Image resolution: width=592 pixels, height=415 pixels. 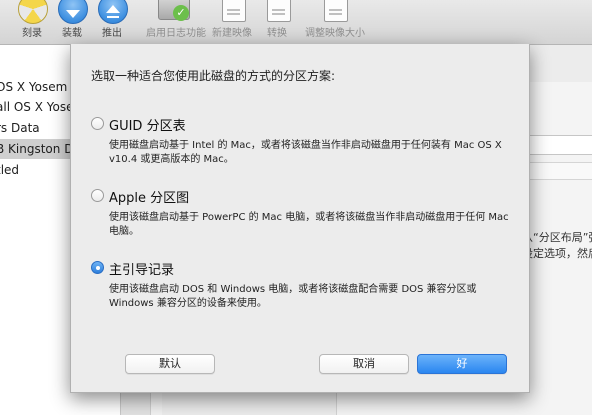 I want to click on toolbar-label: 装载, so click(x=72, y=33).